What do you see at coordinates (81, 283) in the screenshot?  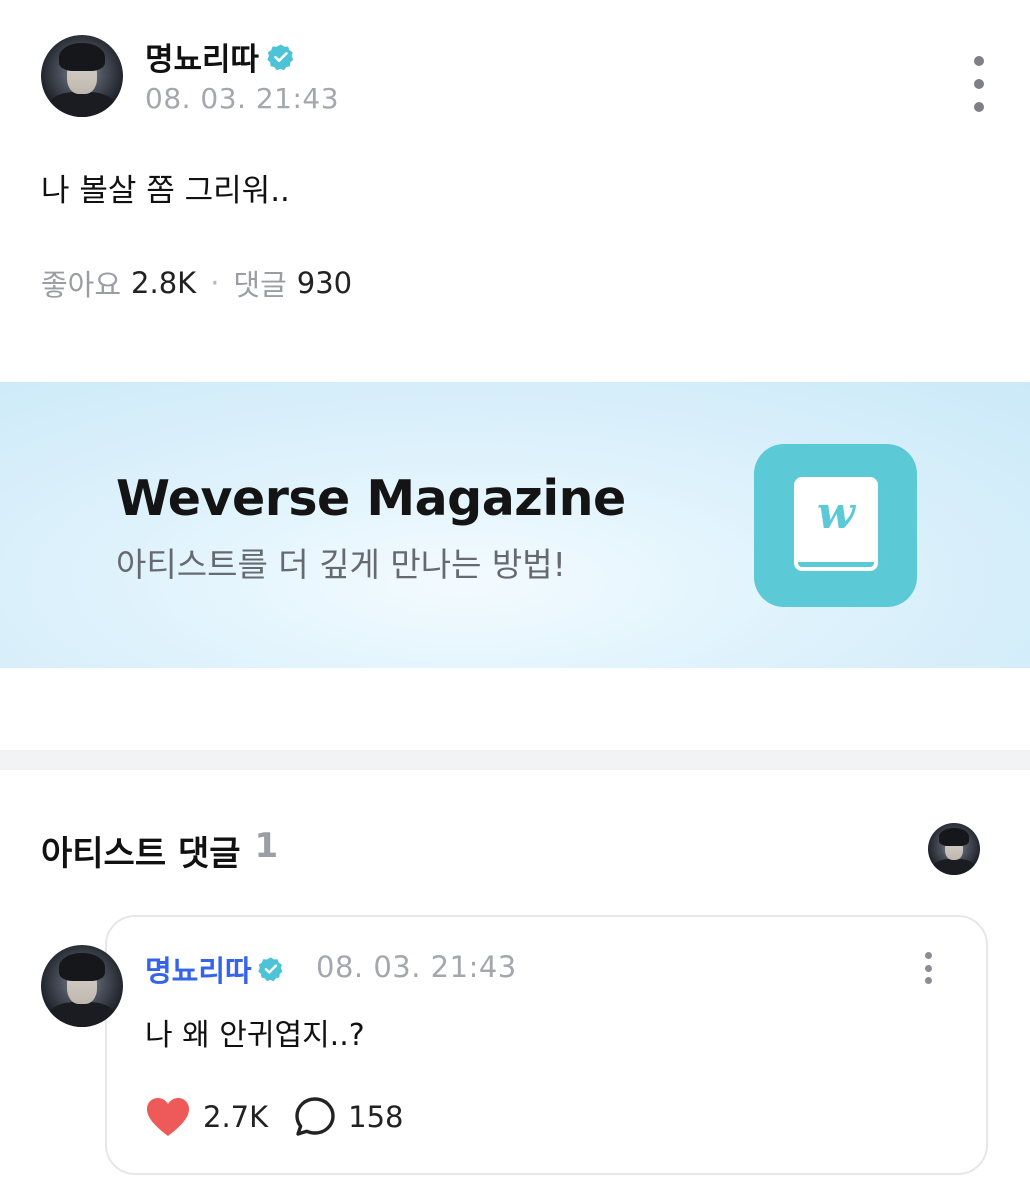 I see `likes-label: 좋아요` at bounding box center [81, 283].